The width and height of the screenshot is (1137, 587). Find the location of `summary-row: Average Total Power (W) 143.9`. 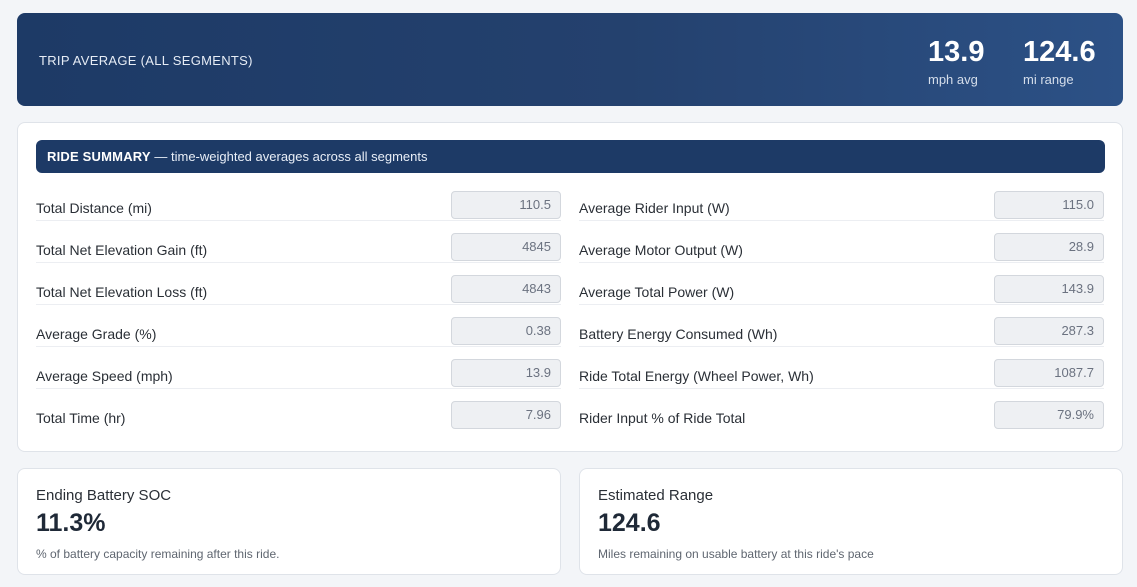

summary-row: Average Total Power (W) 143.9 is located at coordinates (841, 284).